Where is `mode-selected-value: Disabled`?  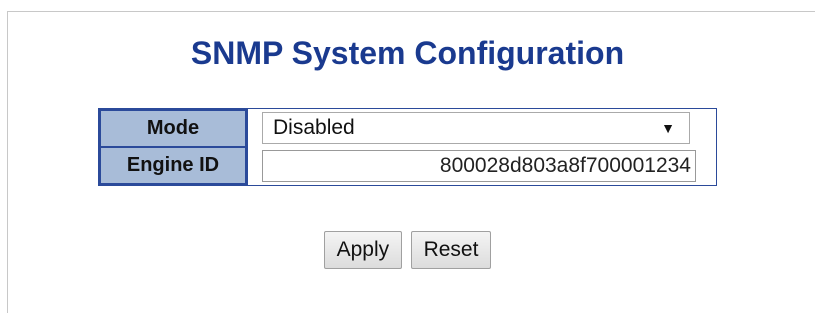 mode-selected-value: Disabled is located at coordinates (314, 127).